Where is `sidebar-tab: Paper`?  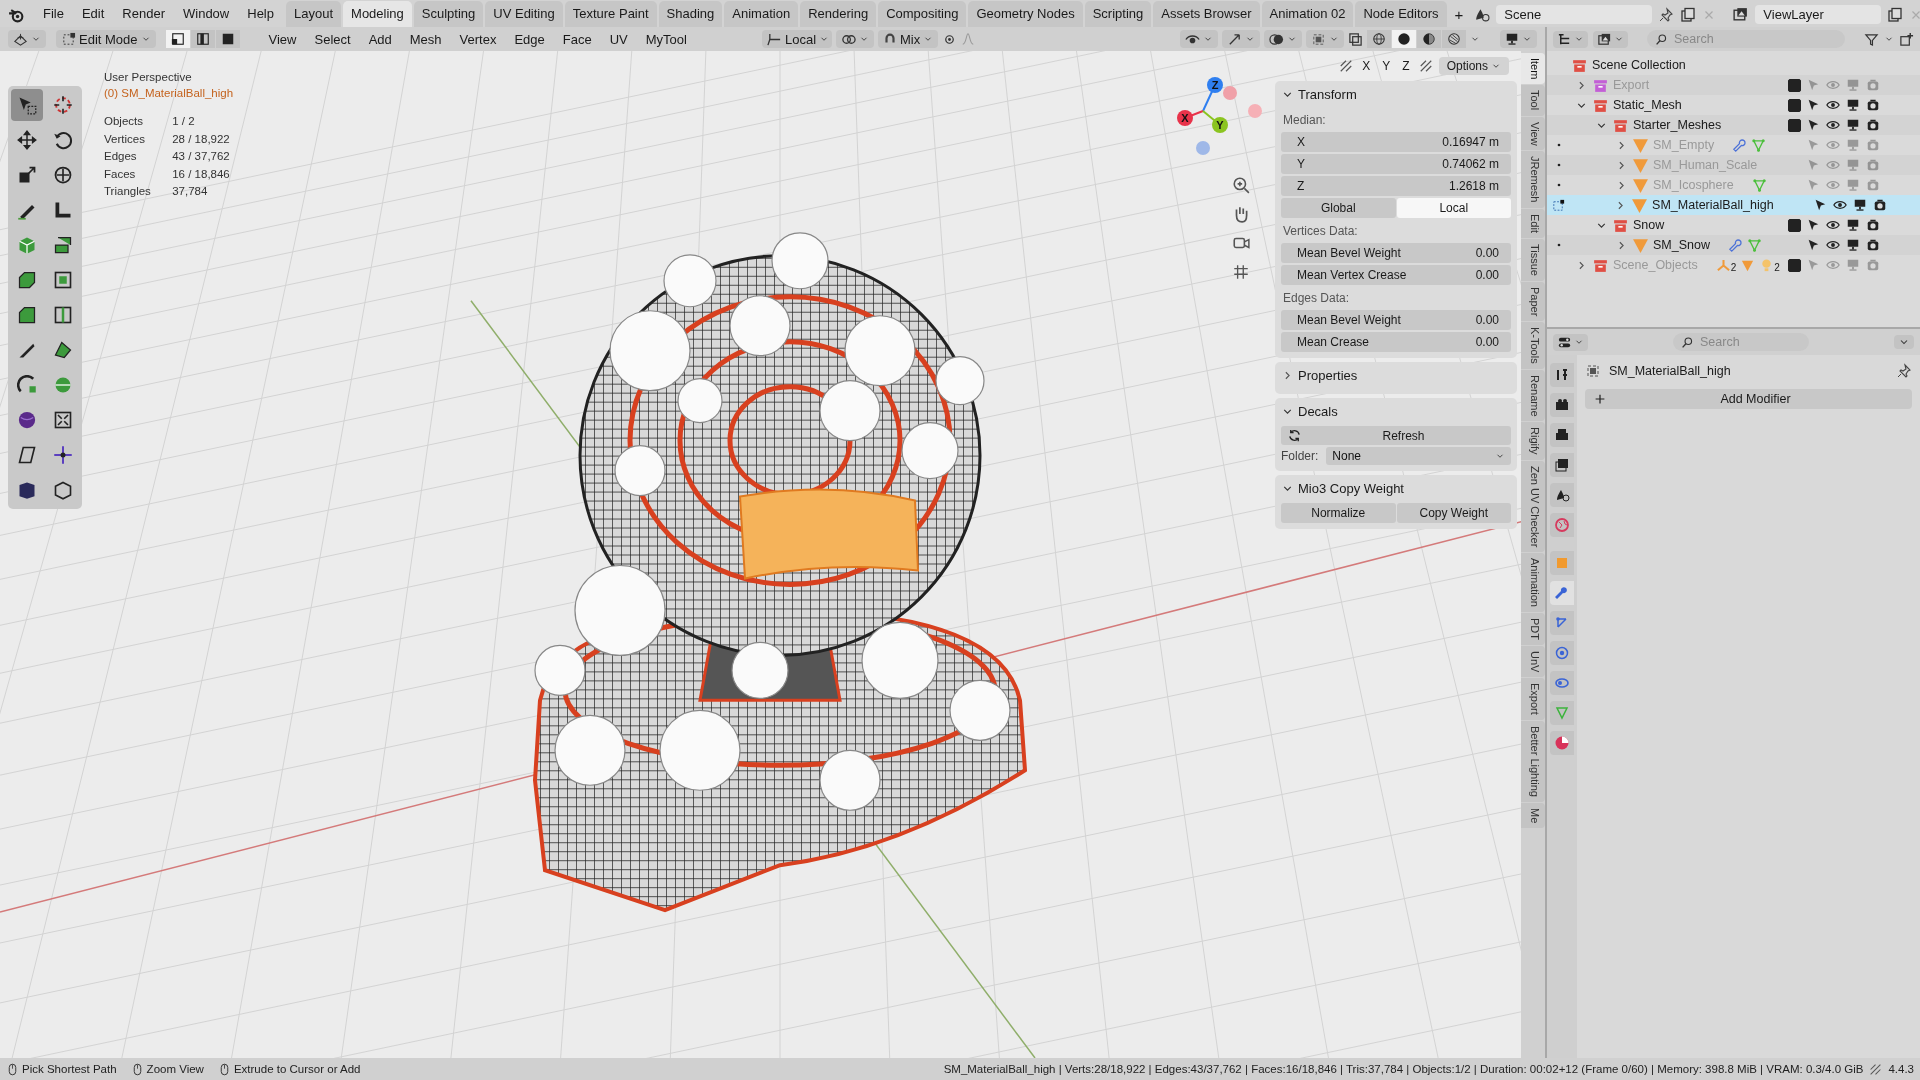 sidebar-tab: Paper is located at coordinates (1533, 301).